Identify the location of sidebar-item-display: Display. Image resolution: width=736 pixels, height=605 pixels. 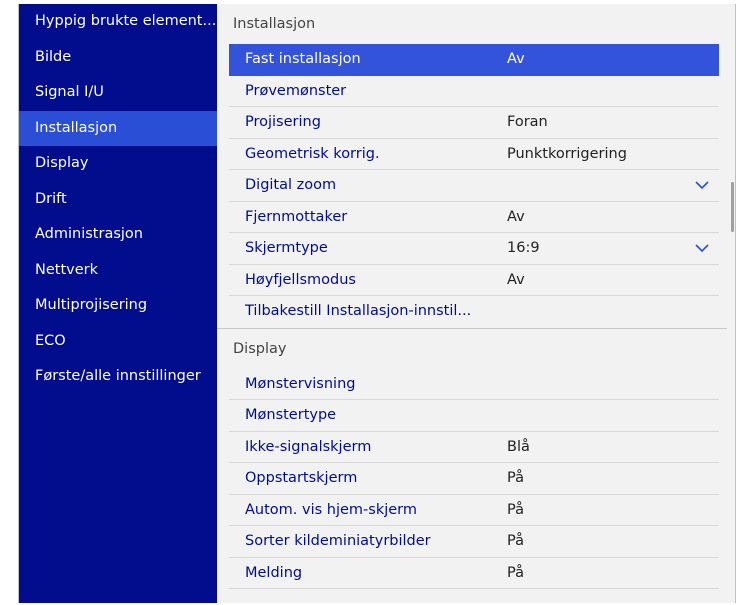
(118, 164).